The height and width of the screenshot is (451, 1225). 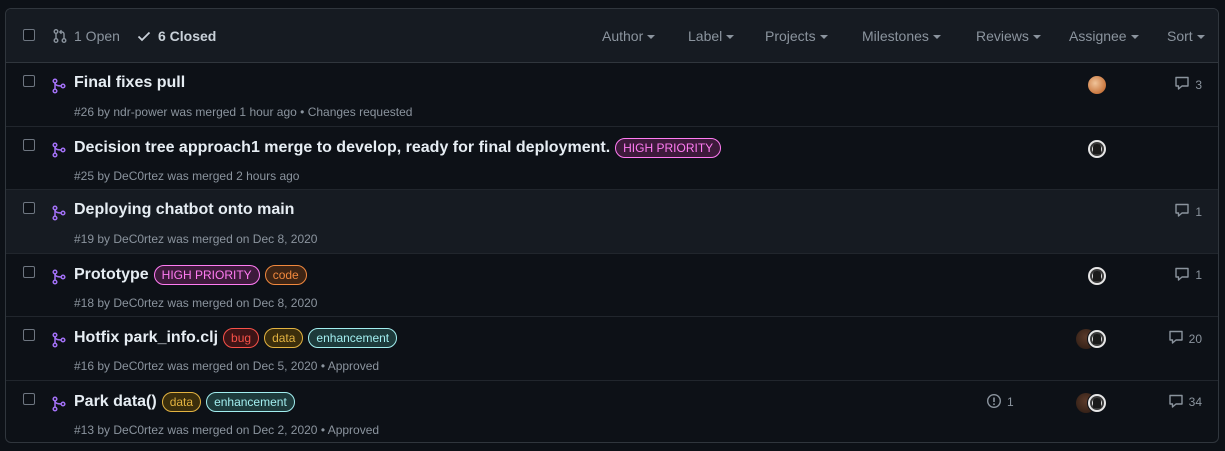 I want to click on comment-count: 3, so click(x=1198, y=84).